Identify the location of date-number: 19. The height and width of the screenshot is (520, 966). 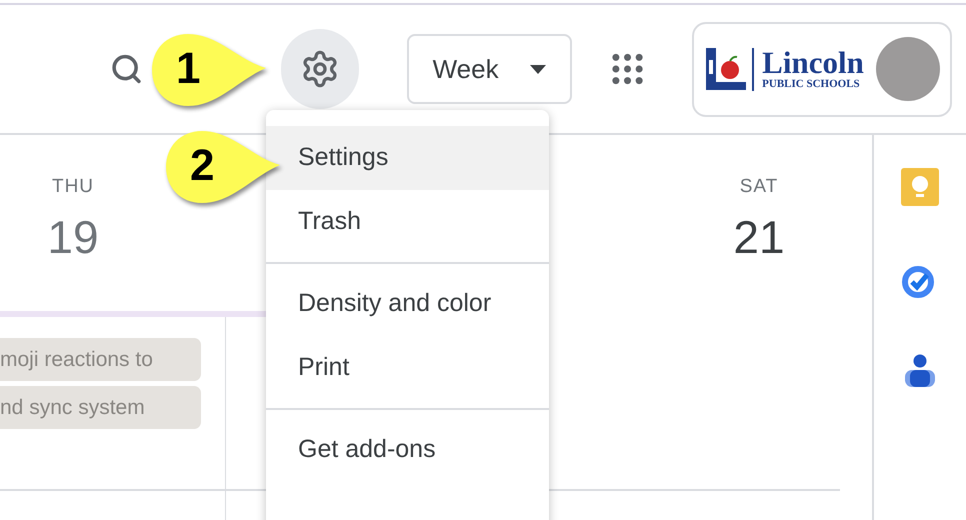
(73, 237).